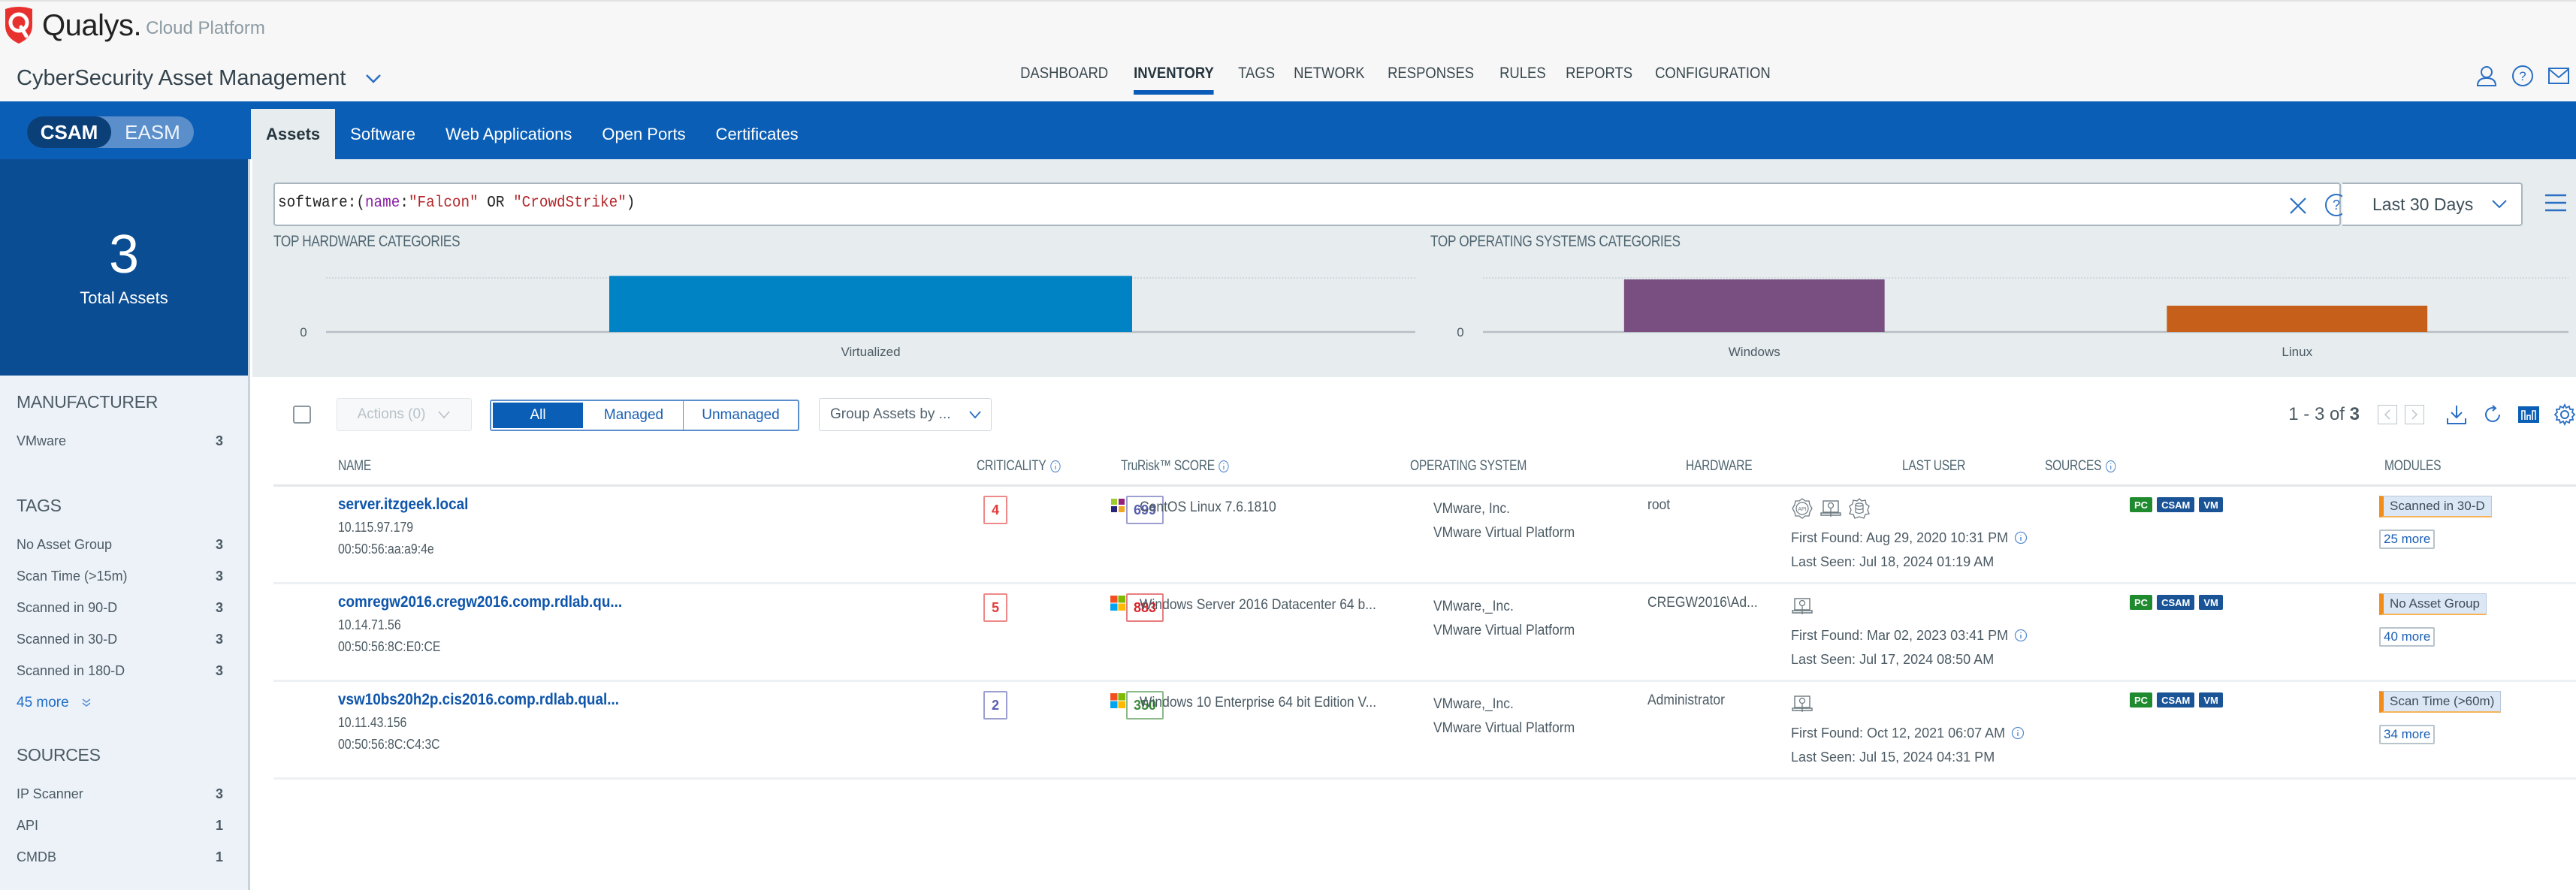  I want to click on select-all-checkbox, so click(302, 415).